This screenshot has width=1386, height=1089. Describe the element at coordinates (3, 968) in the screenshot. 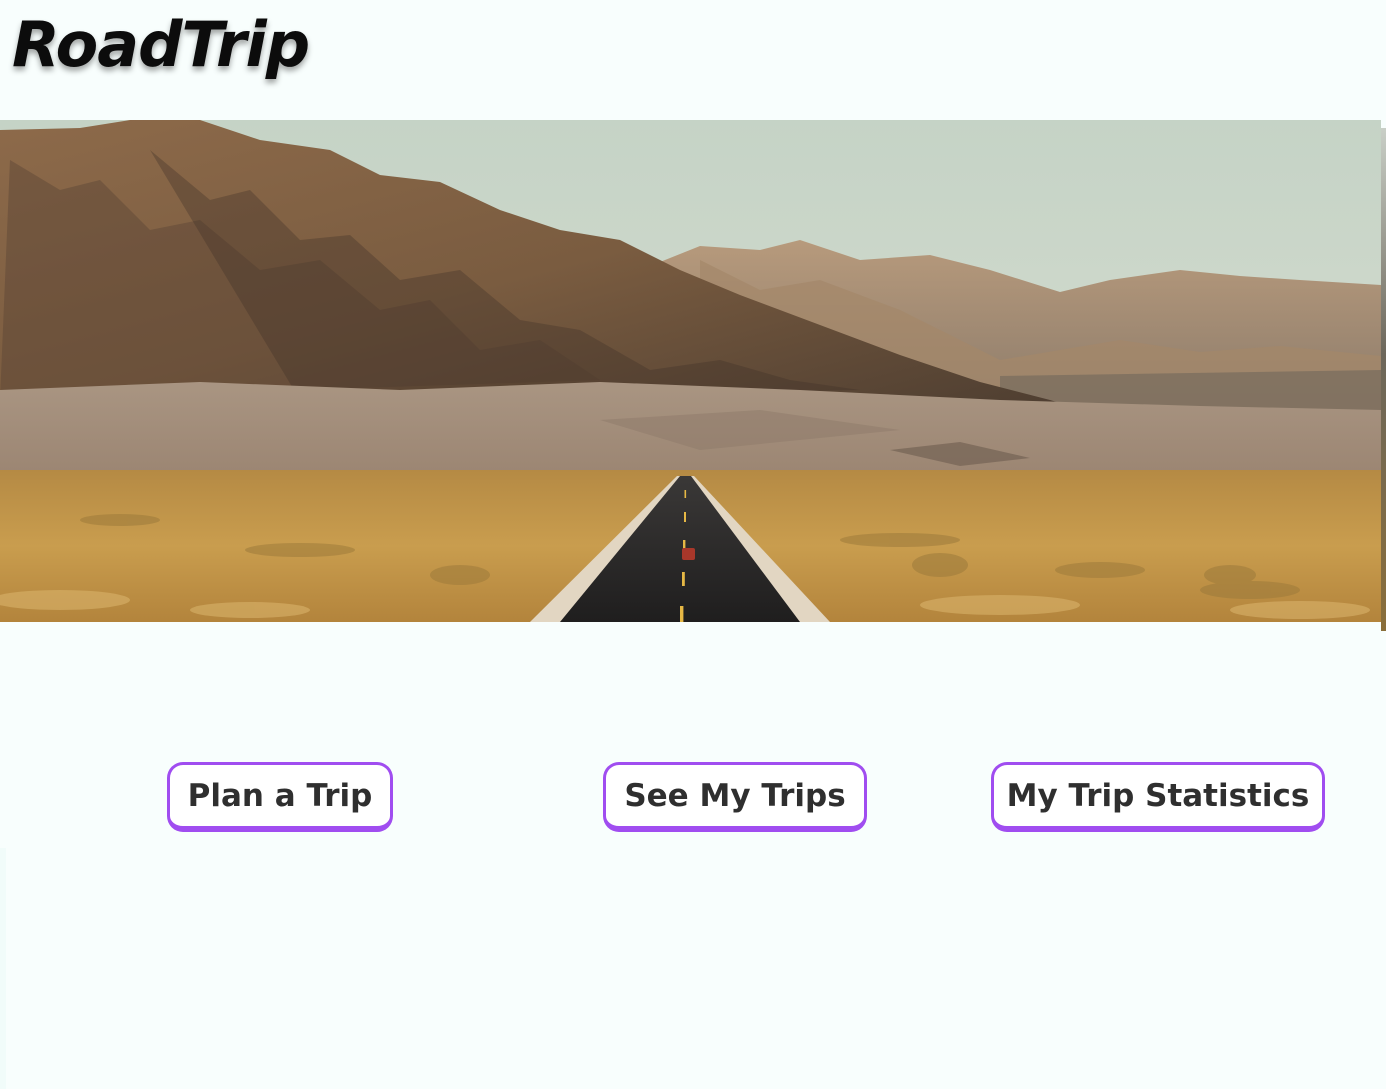

I see `left-edge-divider` at that location.